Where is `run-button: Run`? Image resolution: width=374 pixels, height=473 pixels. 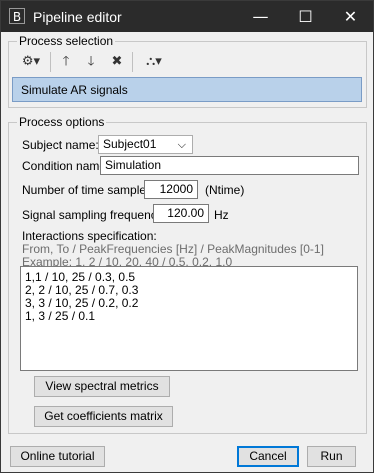 run-button: Run is located at coordinates (331, 456).